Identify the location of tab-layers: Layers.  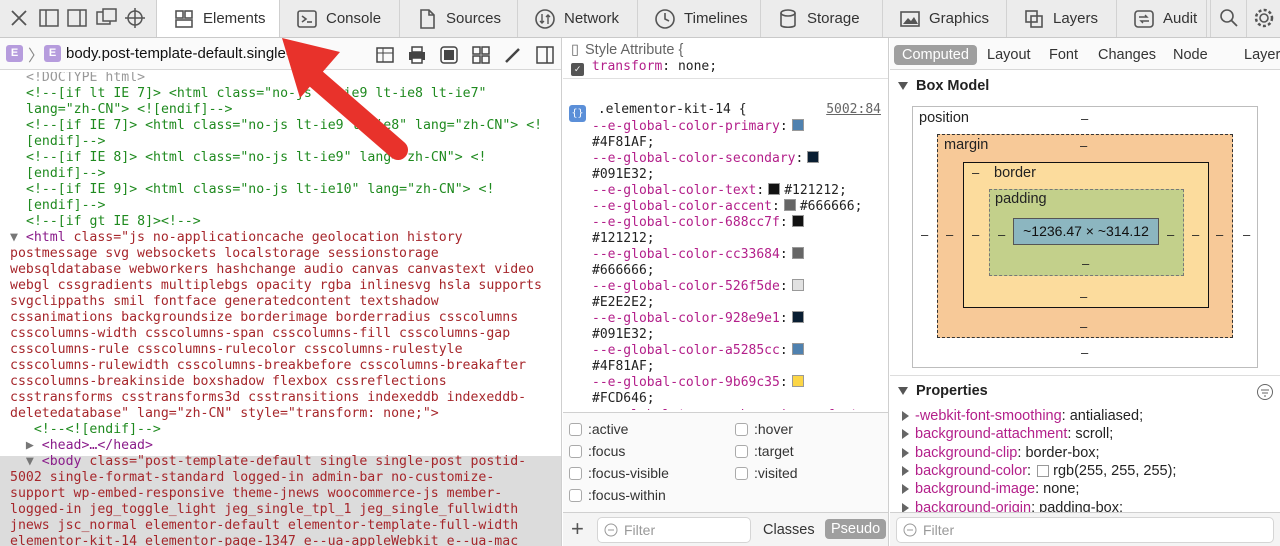
(1062, 18).